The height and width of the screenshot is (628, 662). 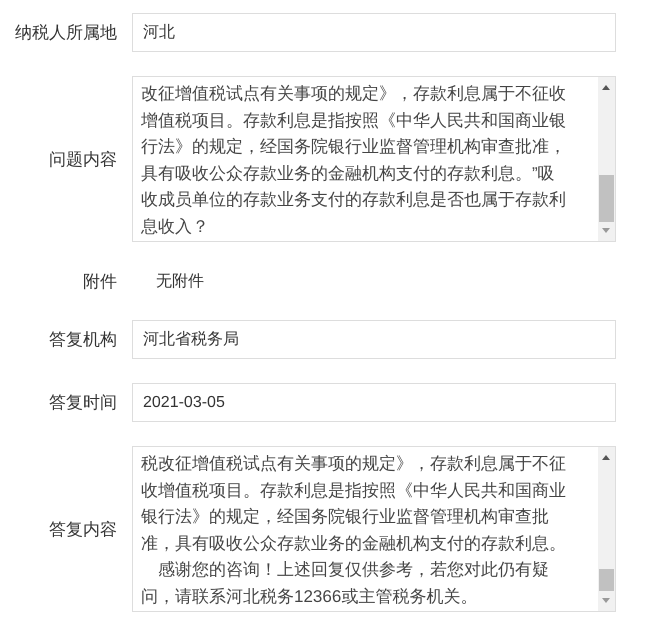 I want to click on field-label: 附件, so click(x=99, y=281).